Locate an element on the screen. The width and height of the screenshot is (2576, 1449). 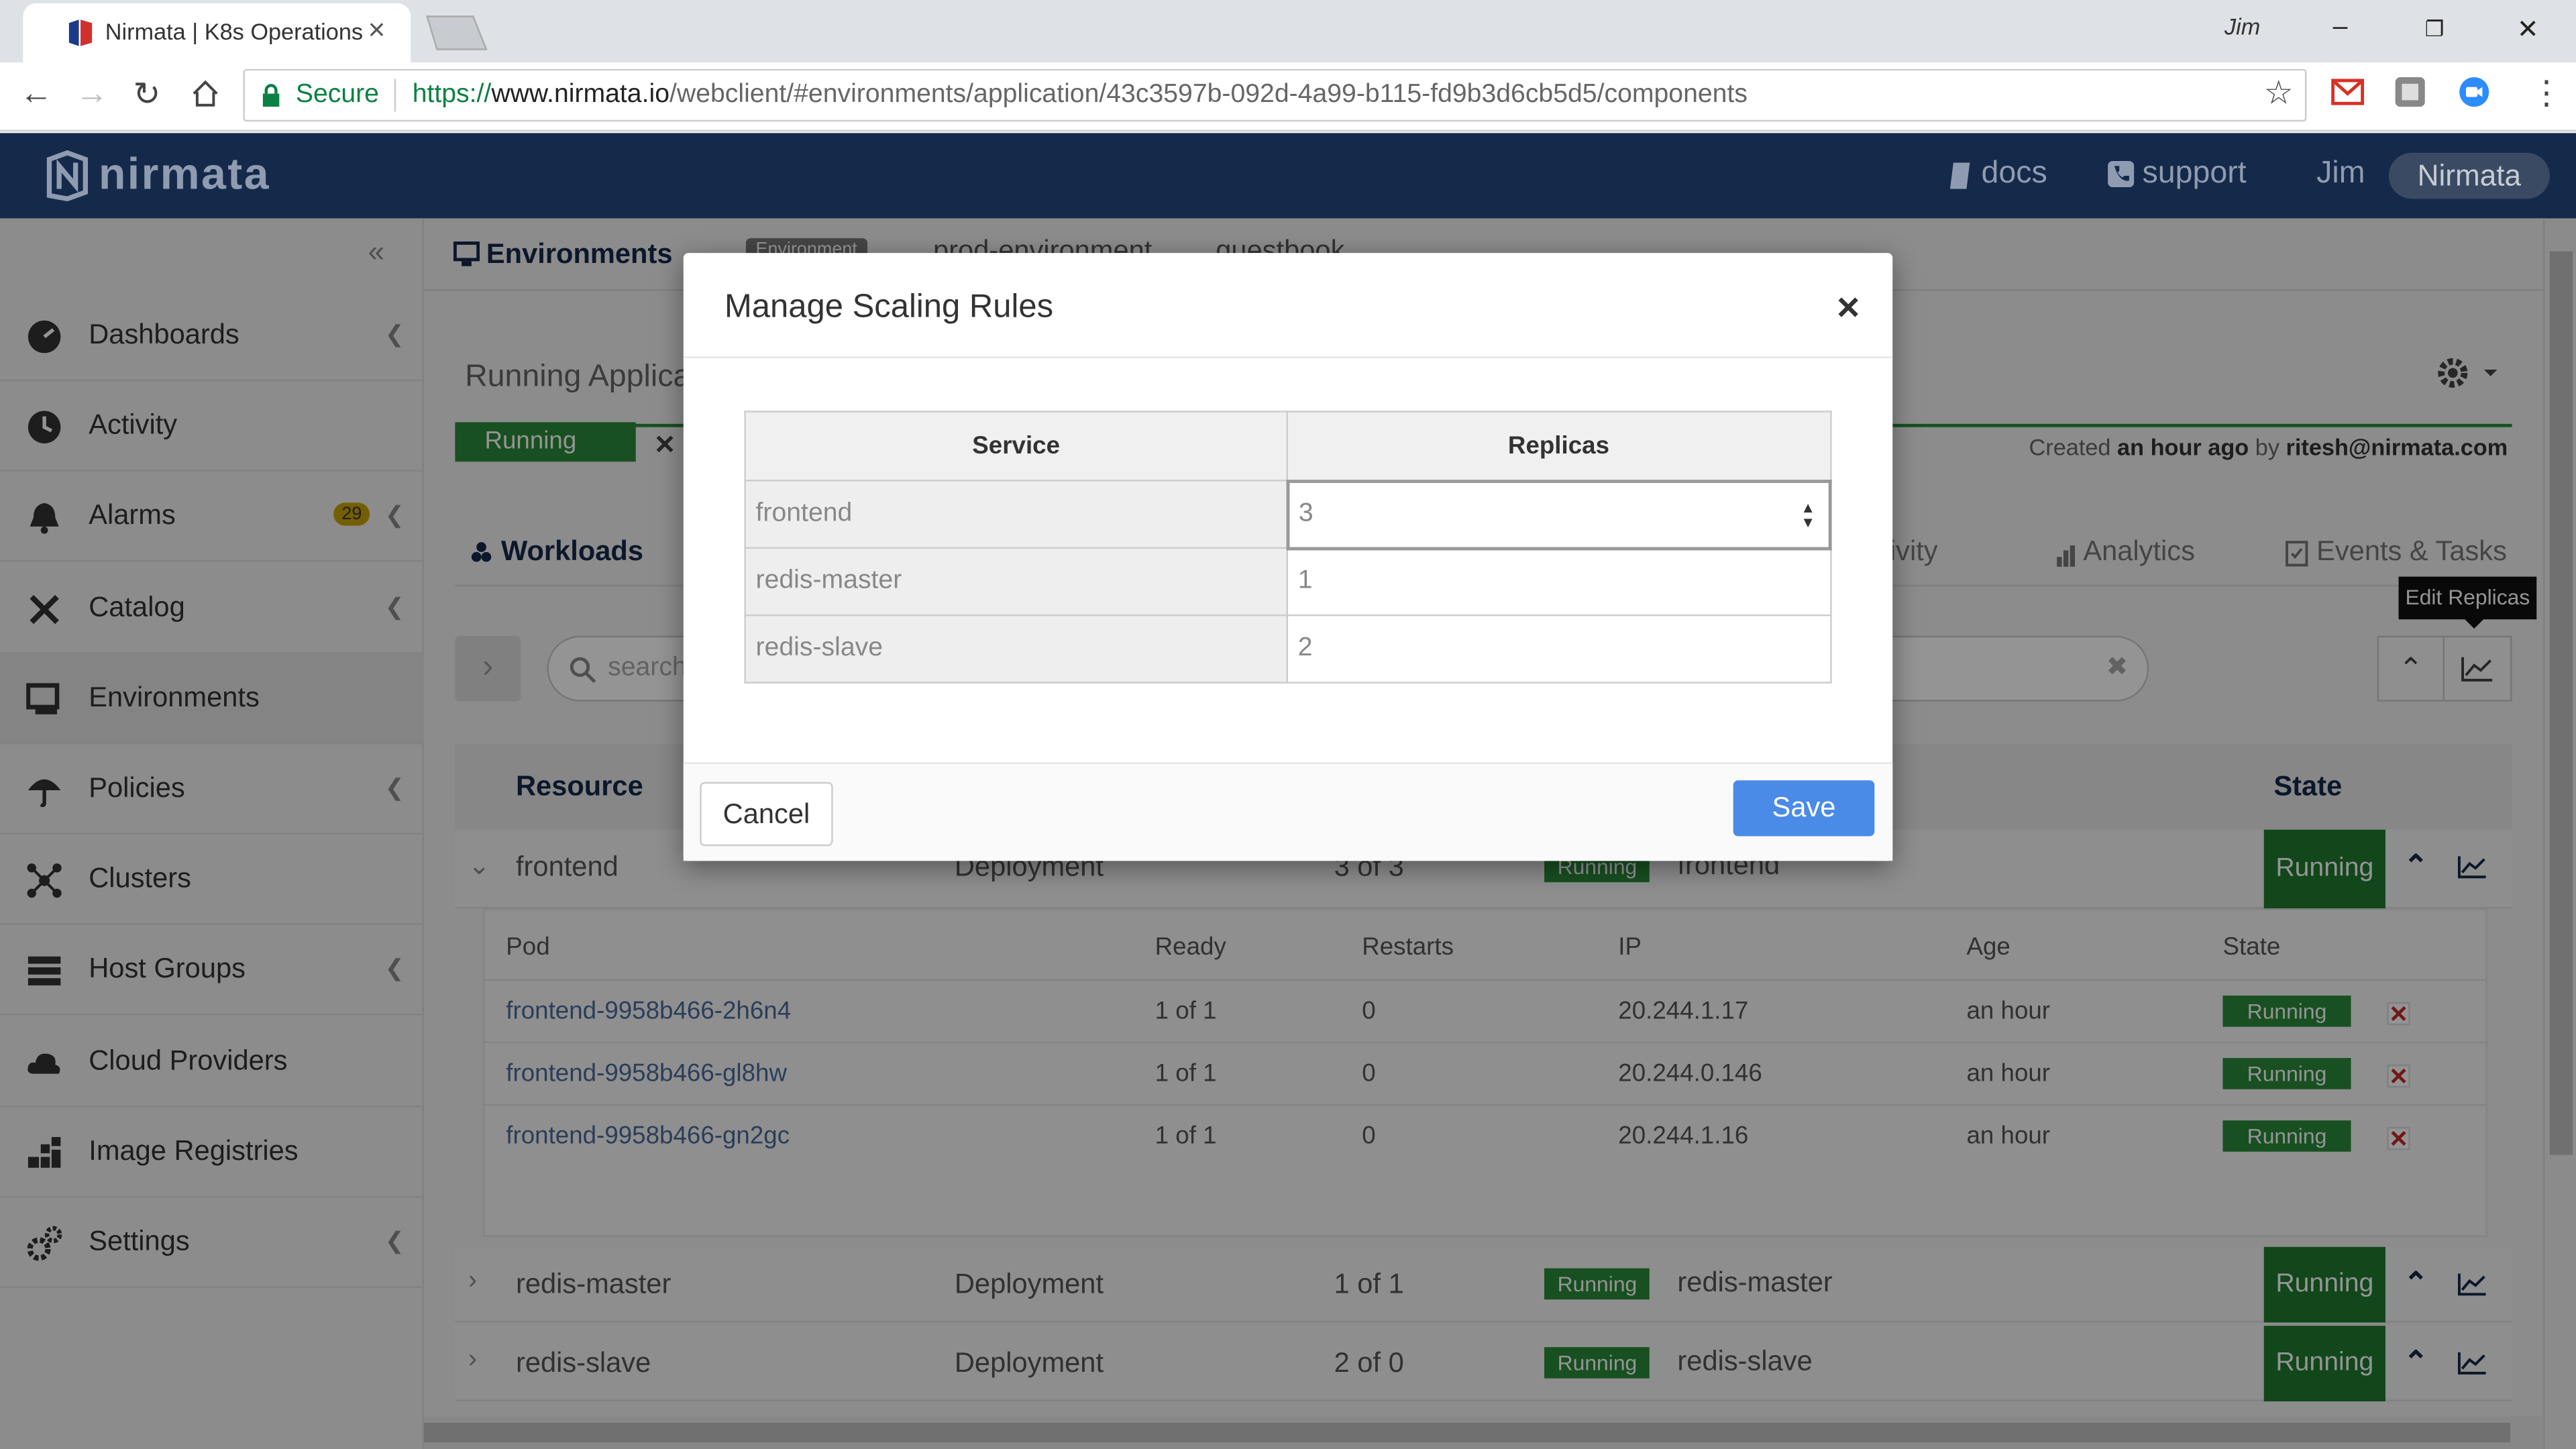
replicas-input: 3 is located at coordinates (1306, 513).